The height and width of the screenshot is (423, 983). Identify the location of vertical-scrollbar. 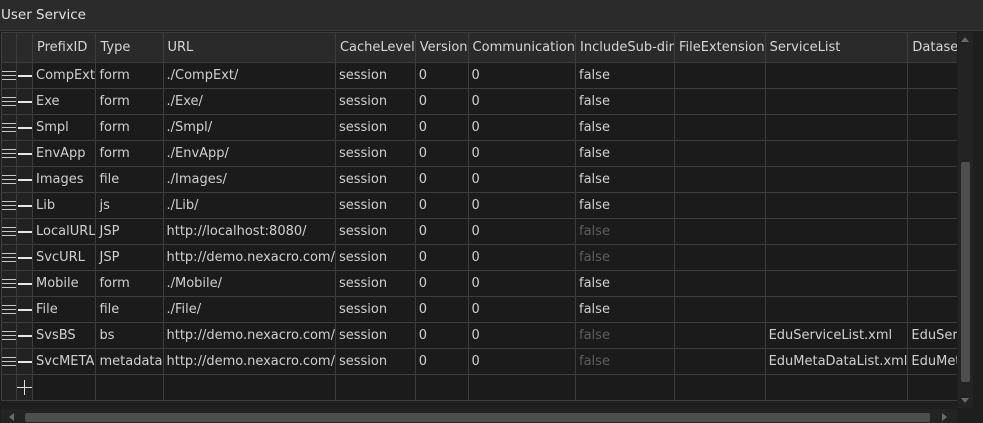
(965, 220).